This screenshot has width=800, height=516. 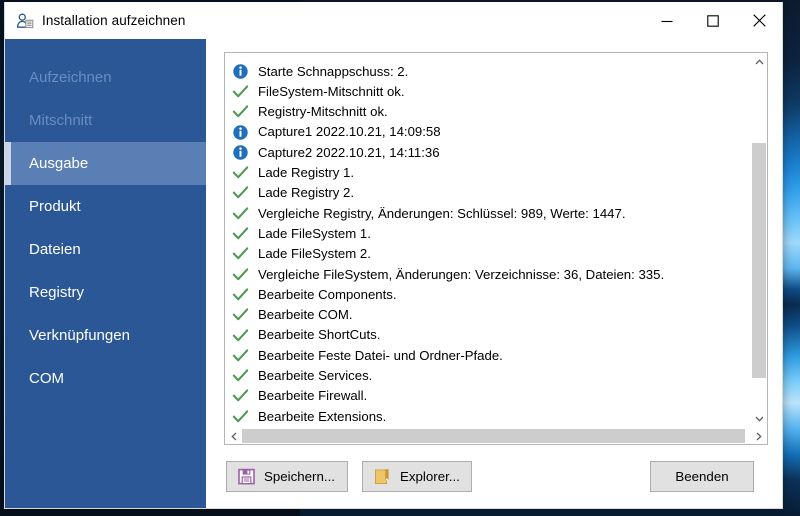 I want to click on log-row: Registry-Mitschnitt ok., so click(x=487, y=112).